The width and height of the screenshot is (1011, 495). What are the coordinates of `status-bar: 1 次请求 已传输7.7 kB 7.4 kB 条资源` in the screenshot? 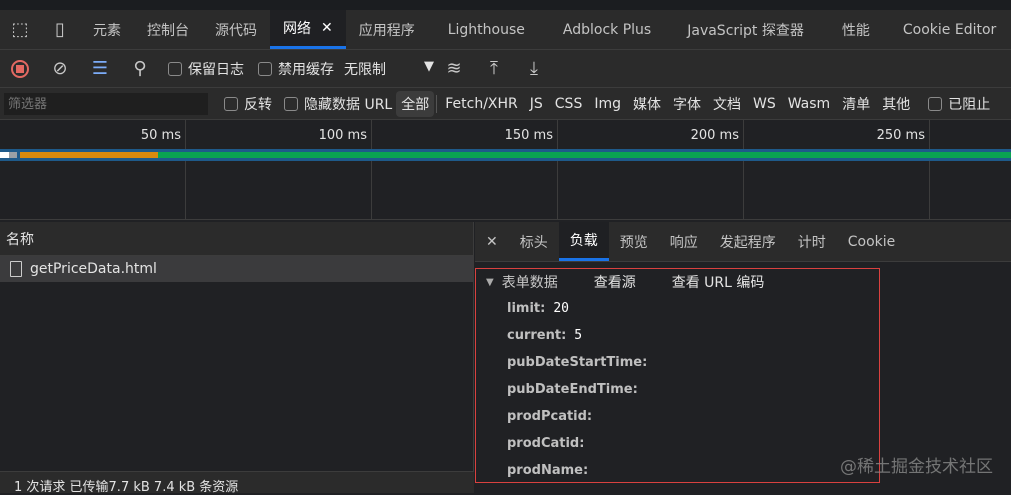 It's located at (237, 483).